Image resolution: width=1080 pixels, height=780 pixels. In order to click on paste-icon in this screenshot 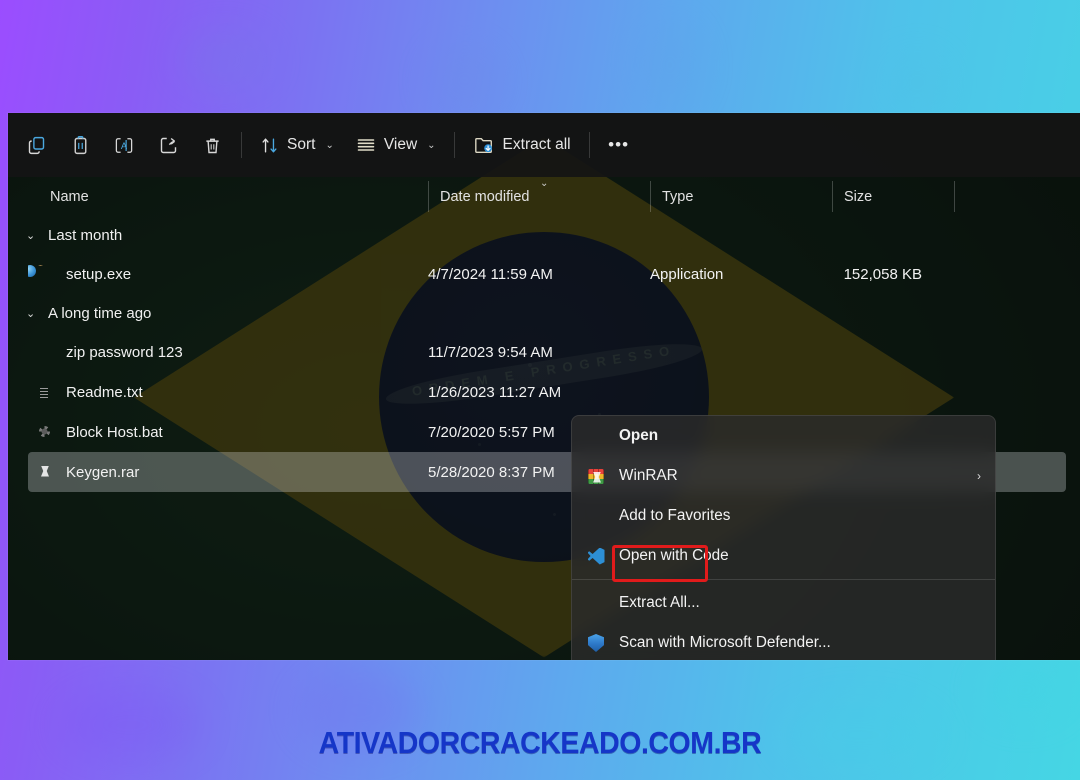, I will do `click(80, 145)`.